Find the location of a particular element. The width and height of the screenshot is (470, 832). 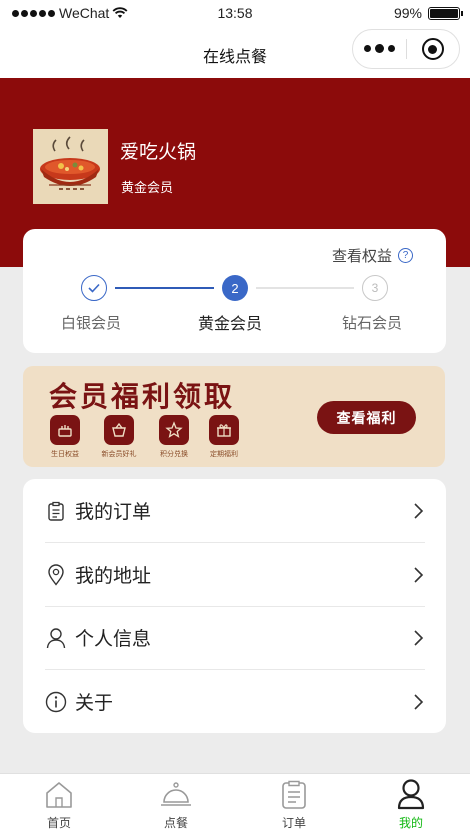

member-level: 黄金会员 is located at coordinates (147, 187).